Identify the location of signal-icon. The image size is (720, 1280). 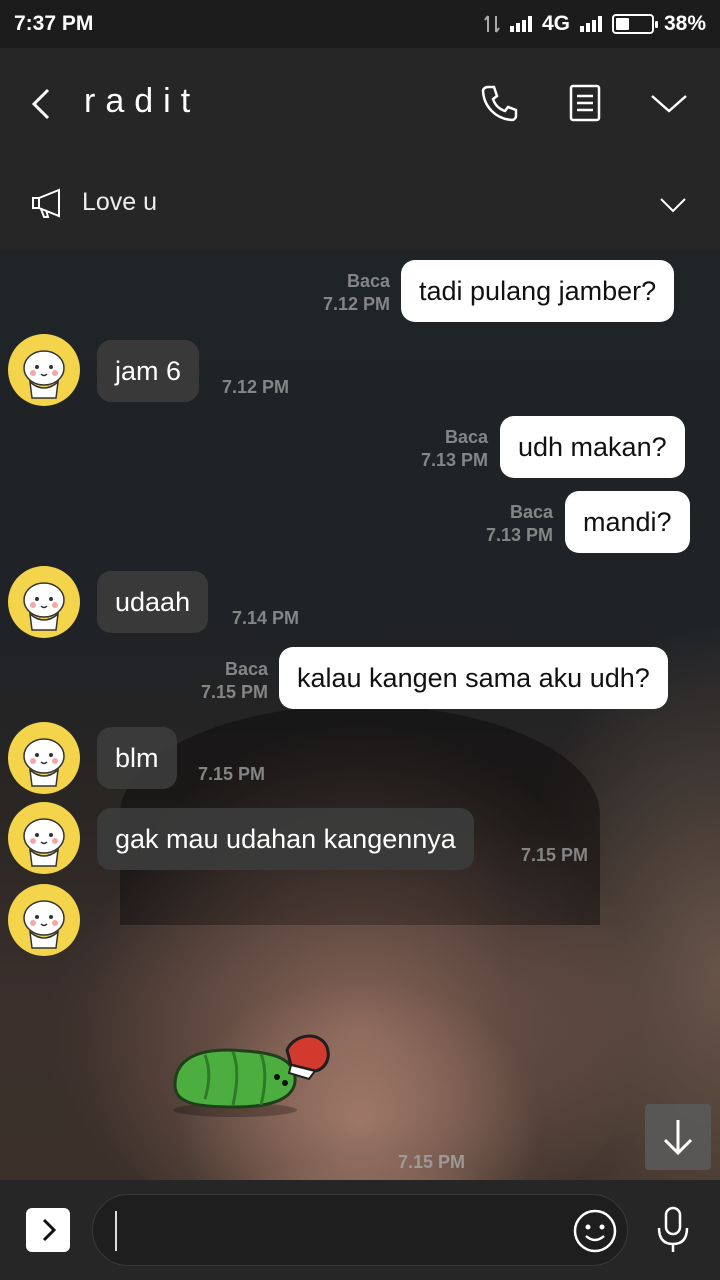
(520, 24).